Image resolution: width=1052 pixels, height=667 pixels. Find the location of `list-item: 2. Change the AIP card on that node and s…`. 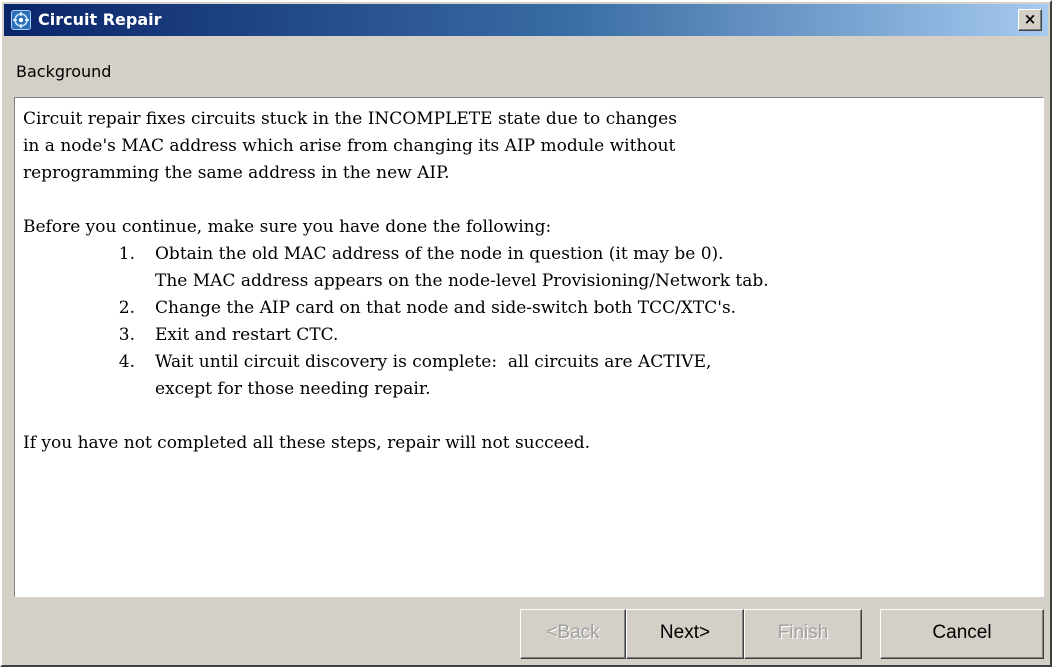

list-item: 2. Change the AIP card on that node and s… is located at coordinates (528, 308).